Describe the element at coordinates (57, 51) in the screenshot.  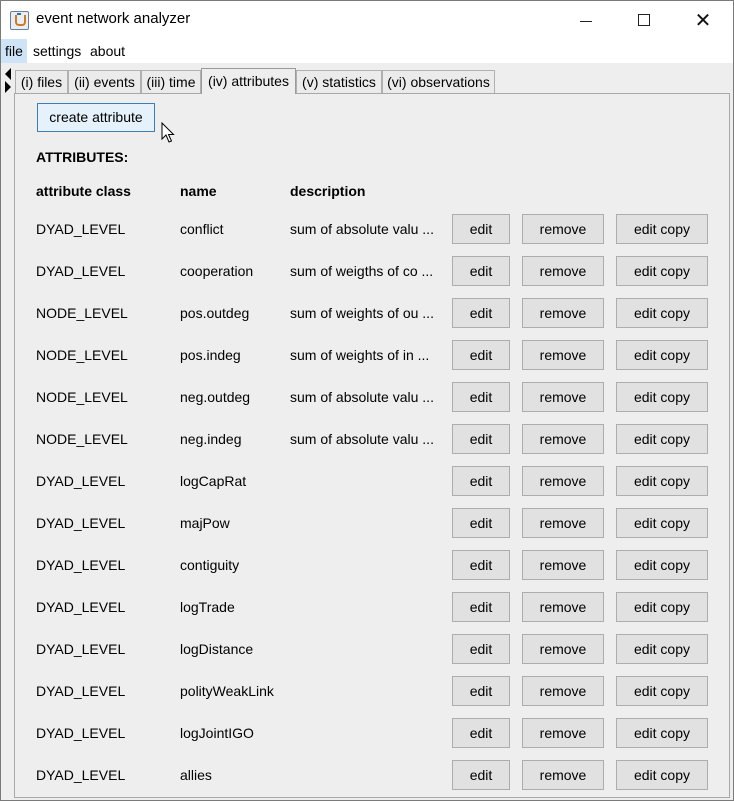
I see `menu-settings: settings` at that location.